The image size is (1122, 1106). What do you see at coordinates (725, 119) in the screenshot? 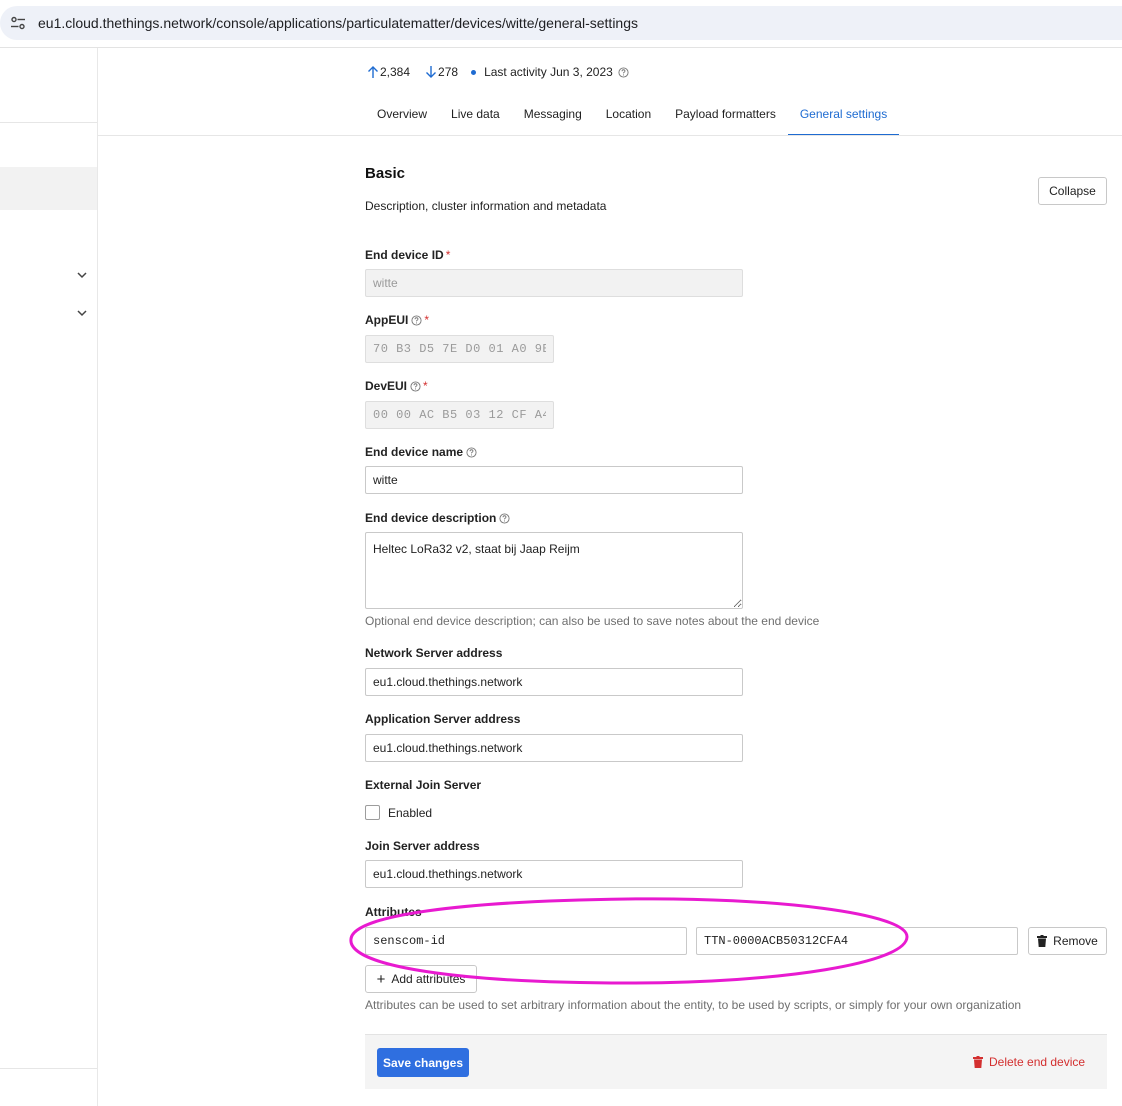
I see `tab-payload-formatters: Payload formatters` at bounding box center [725, 119].